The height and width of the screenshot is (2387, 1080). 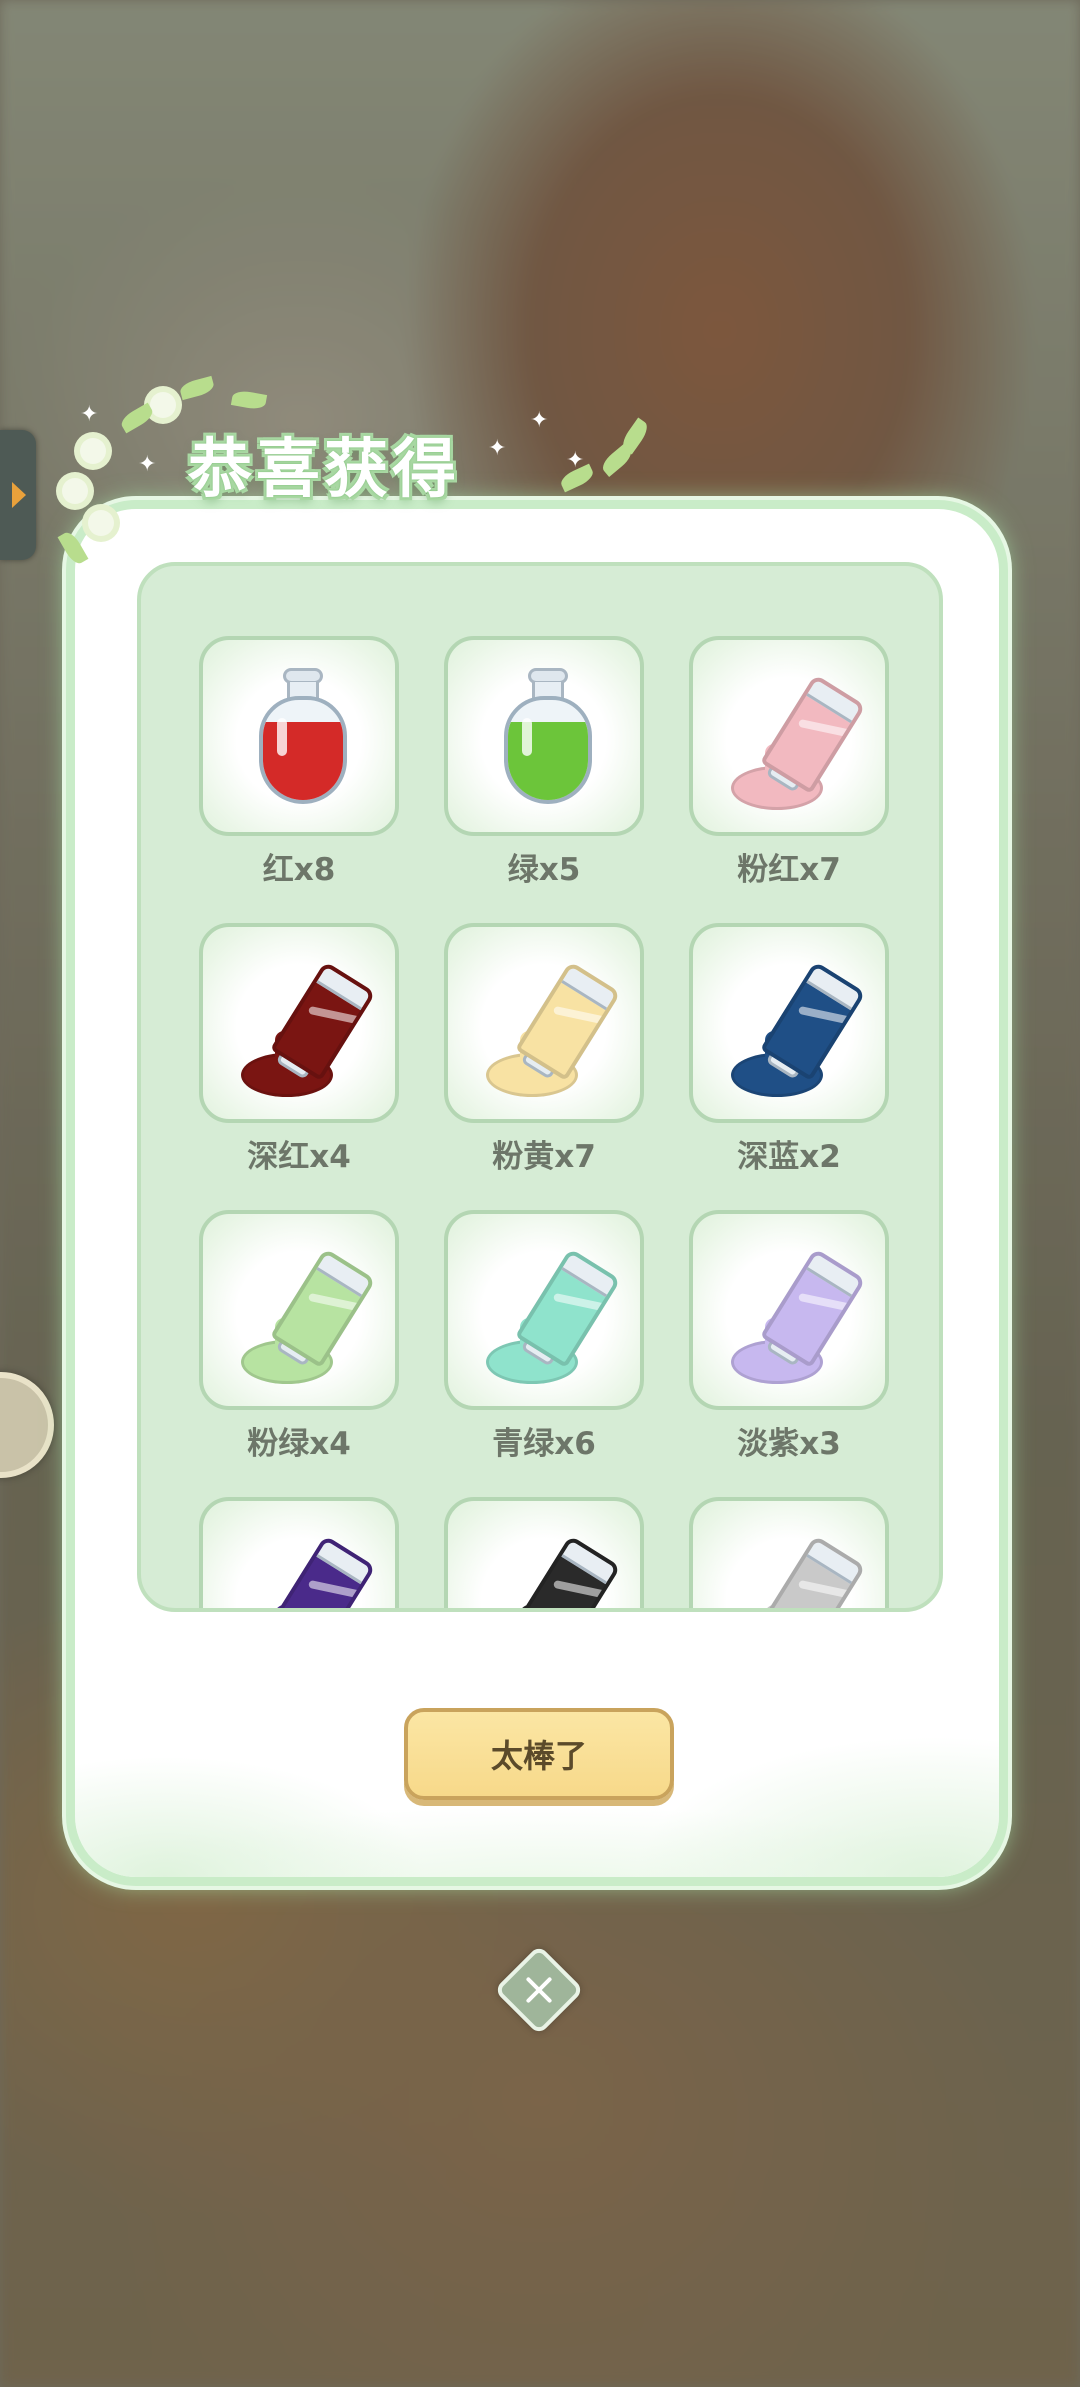 I want to click on reward-item: 绿x5, so click(x=544, y=762).